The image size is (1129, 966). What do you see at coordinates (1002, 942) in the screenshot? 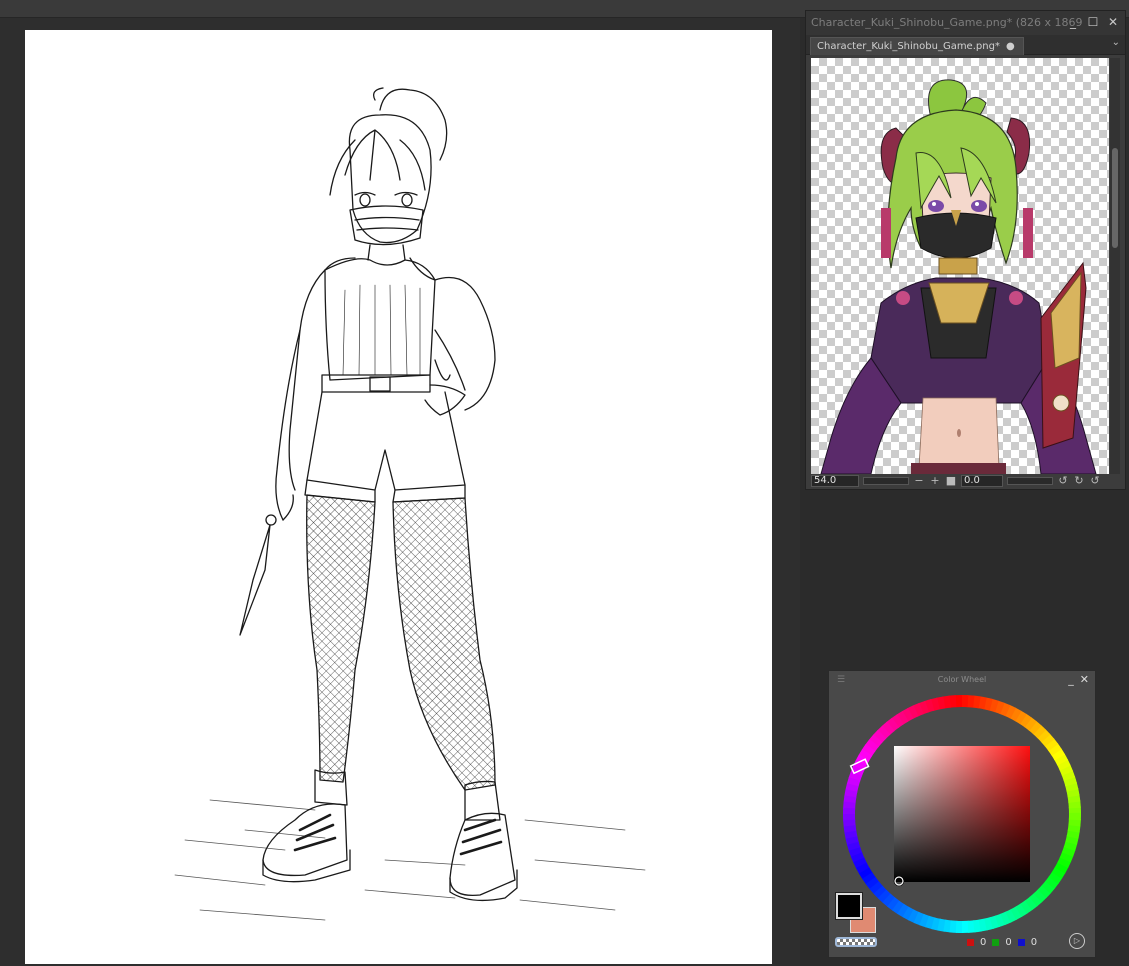
I see `rgb-readout: 0 0 0` at bounding box center [1002, 942].